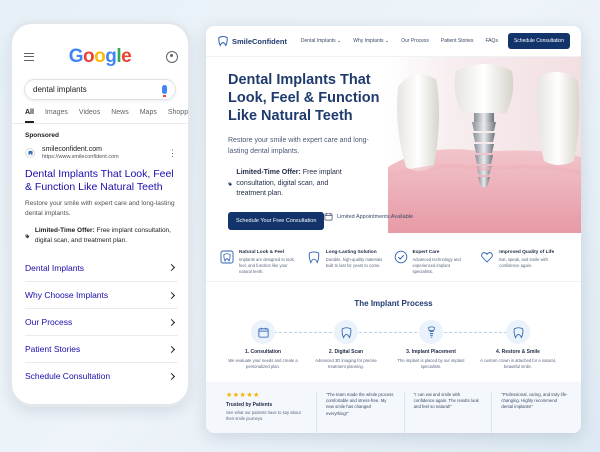  What do you see at coordinates (538, 41) in the screenshot?
I see `nav-schedule-button: Schedule Consultation` at bounding box center [538, 41].